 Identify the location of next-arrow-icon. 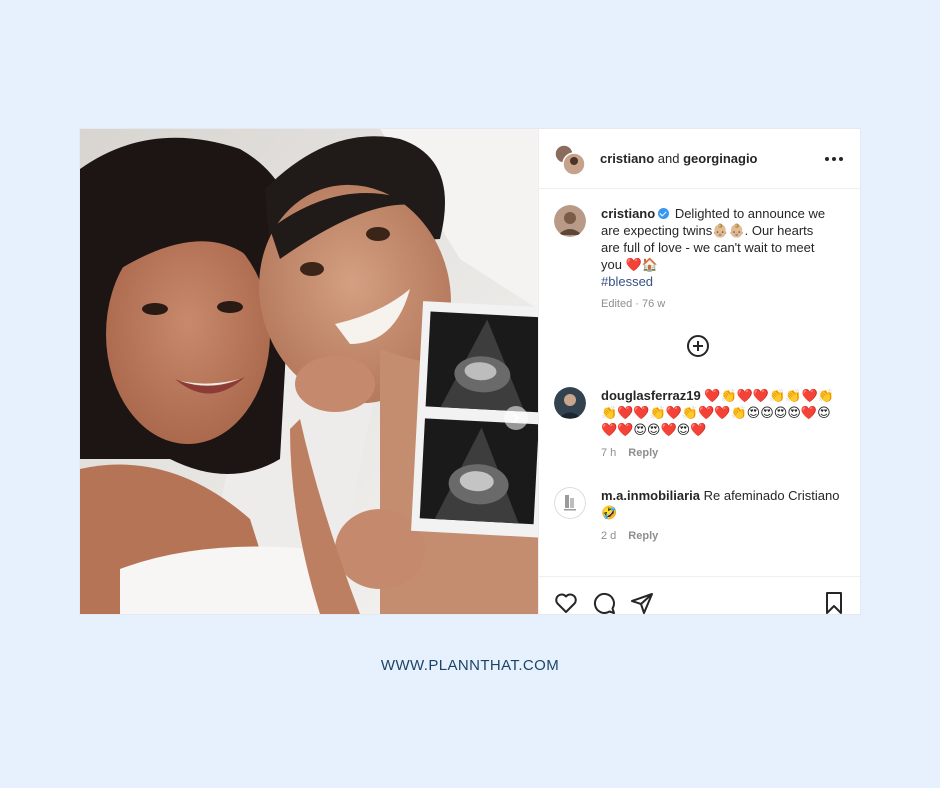
(516, 418).